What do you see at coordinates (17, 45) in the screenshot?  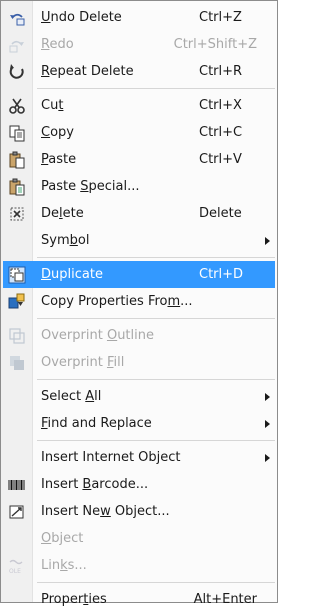 I see `redo-icon` at bounding box center [17, 45].